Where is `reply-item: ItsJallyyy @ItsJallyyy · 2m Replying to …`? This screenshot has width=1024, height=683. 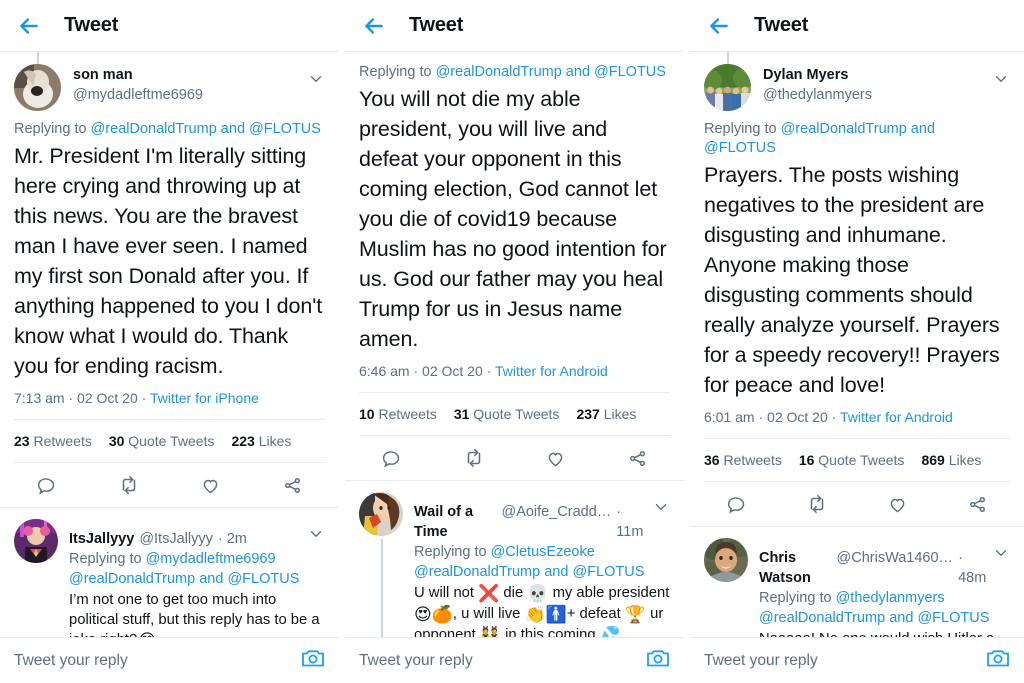
reply-item: ItsJallyyy @ItsJallyyy · 2m Replying to … is located at coordinates (169, 572).